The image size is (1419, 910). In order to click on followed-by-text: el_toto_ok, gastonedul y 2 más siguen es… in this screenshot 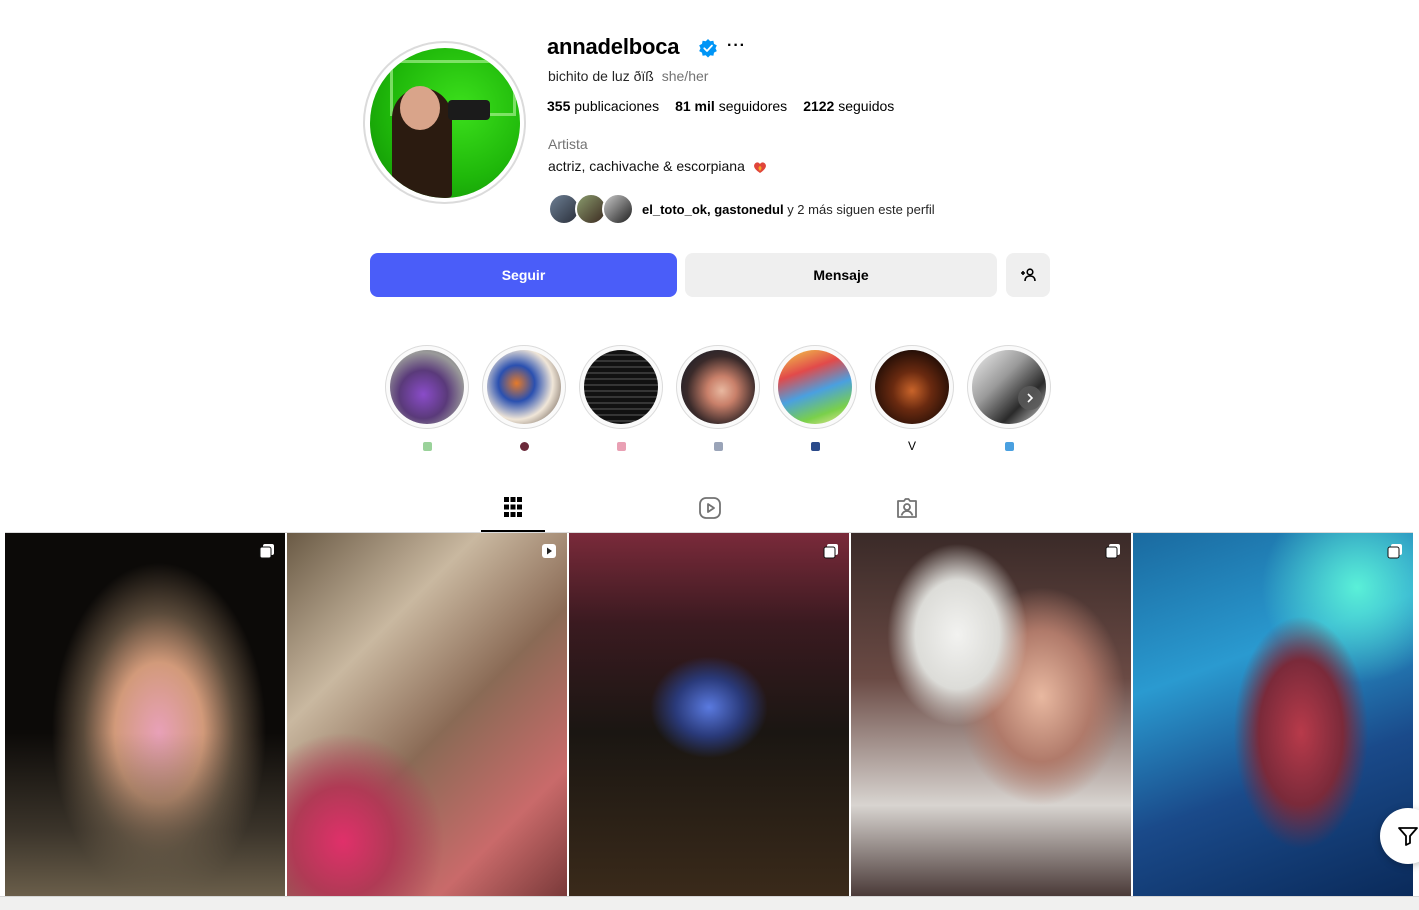, I will do `click(788, 209)`.